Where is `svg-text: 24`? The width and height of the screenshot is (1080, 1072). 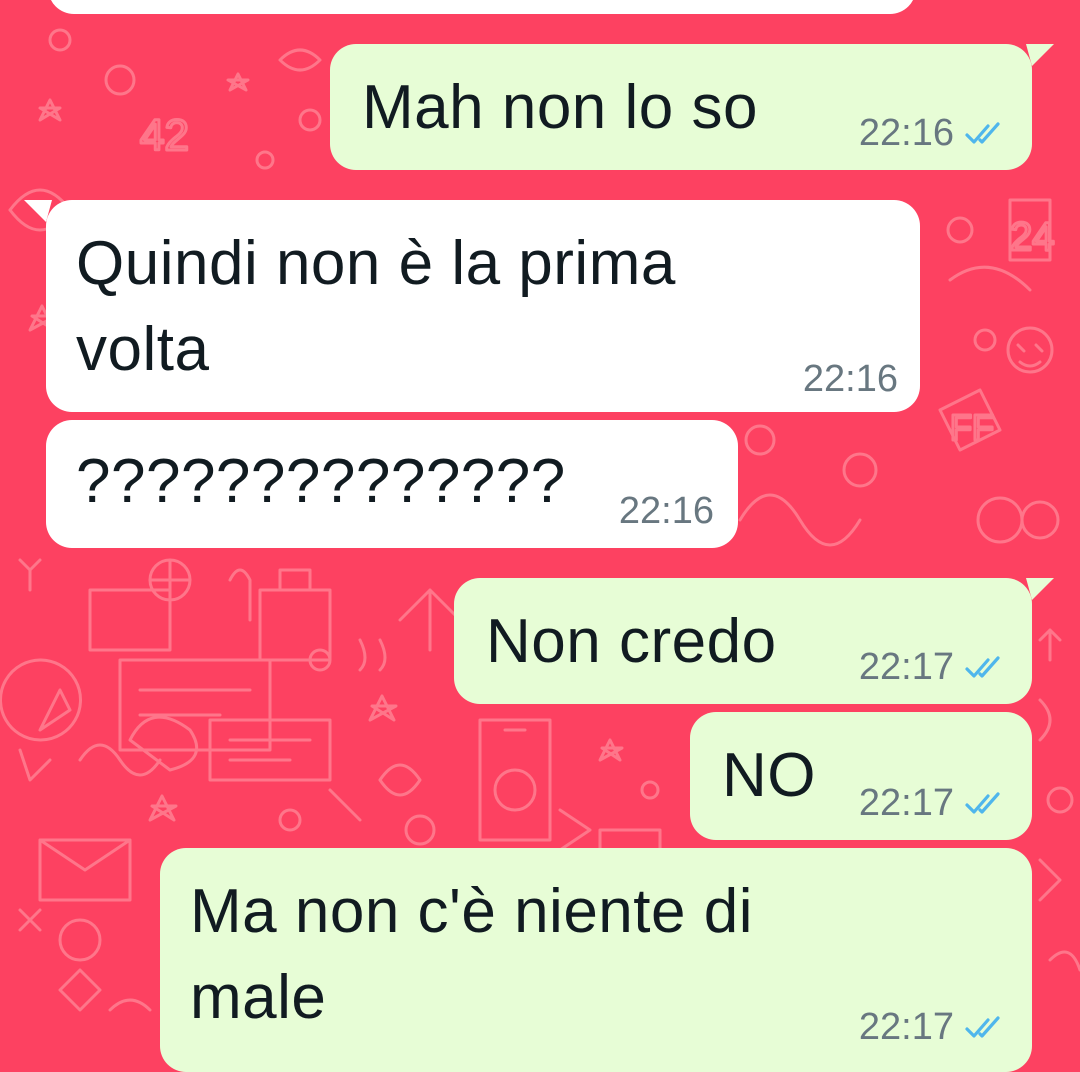
svg-text: 24 is located at coordinates (1032, 237).